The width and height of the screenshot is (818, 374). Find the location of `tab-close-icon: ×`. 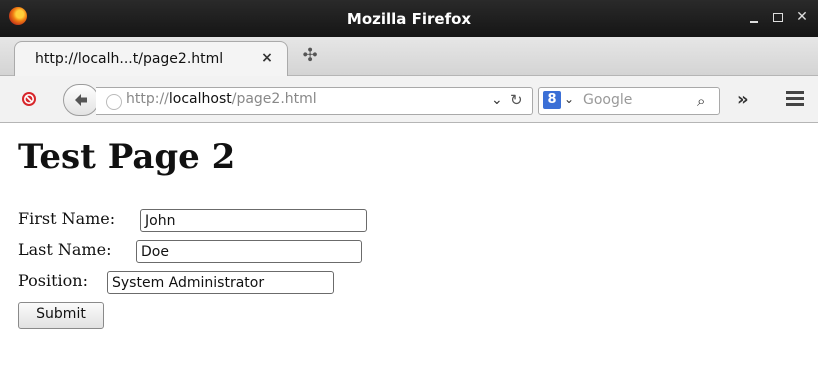

tab-close-icon: × is located at coordinates (267, 58).